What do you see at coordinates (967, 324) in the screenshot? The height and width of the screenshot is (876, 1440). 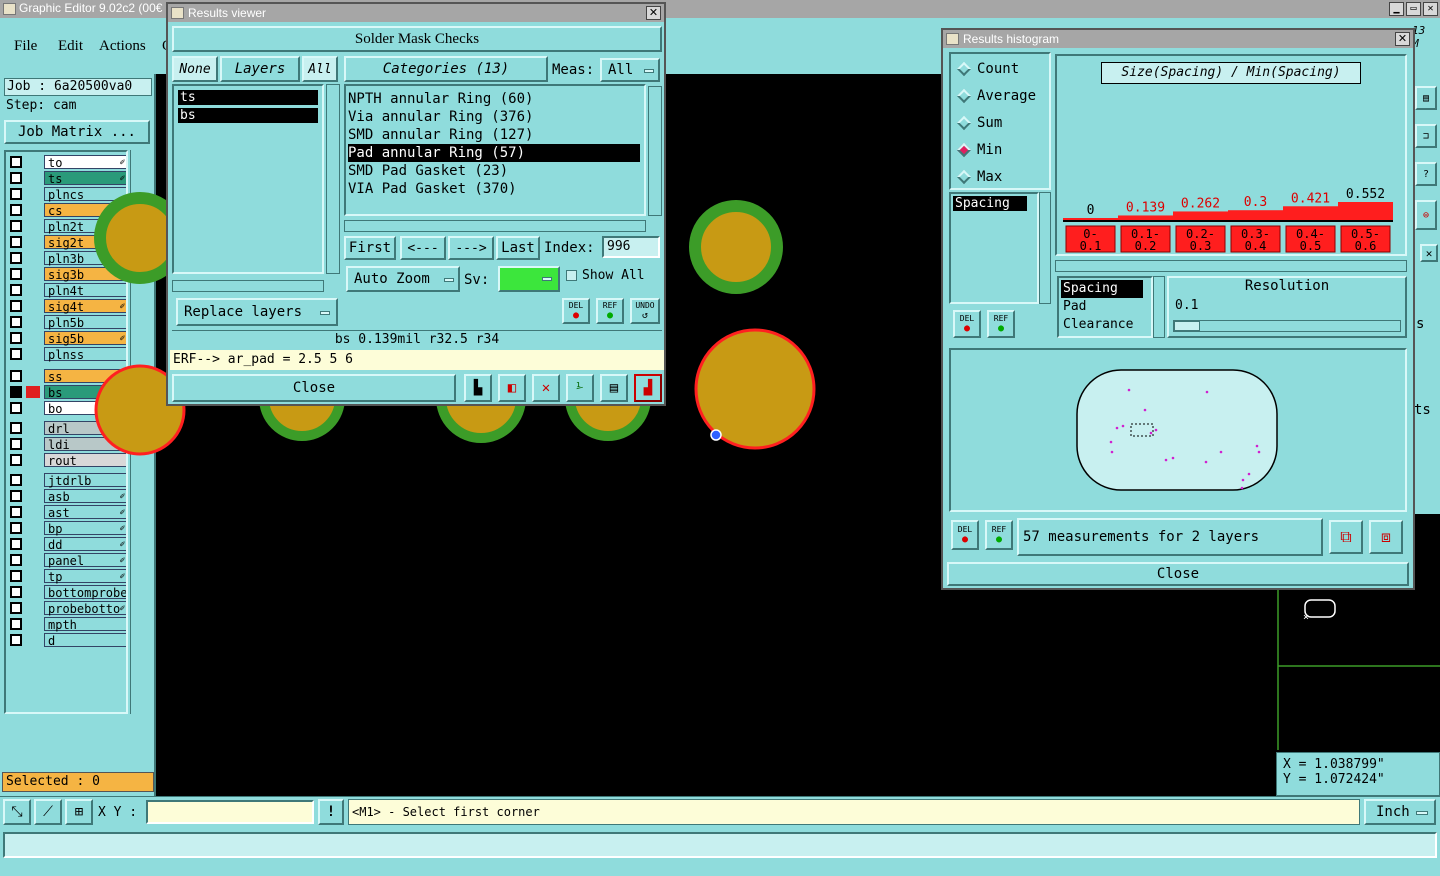 I see `hist-del-button: DEL ●` at bounding box center [967, 324].